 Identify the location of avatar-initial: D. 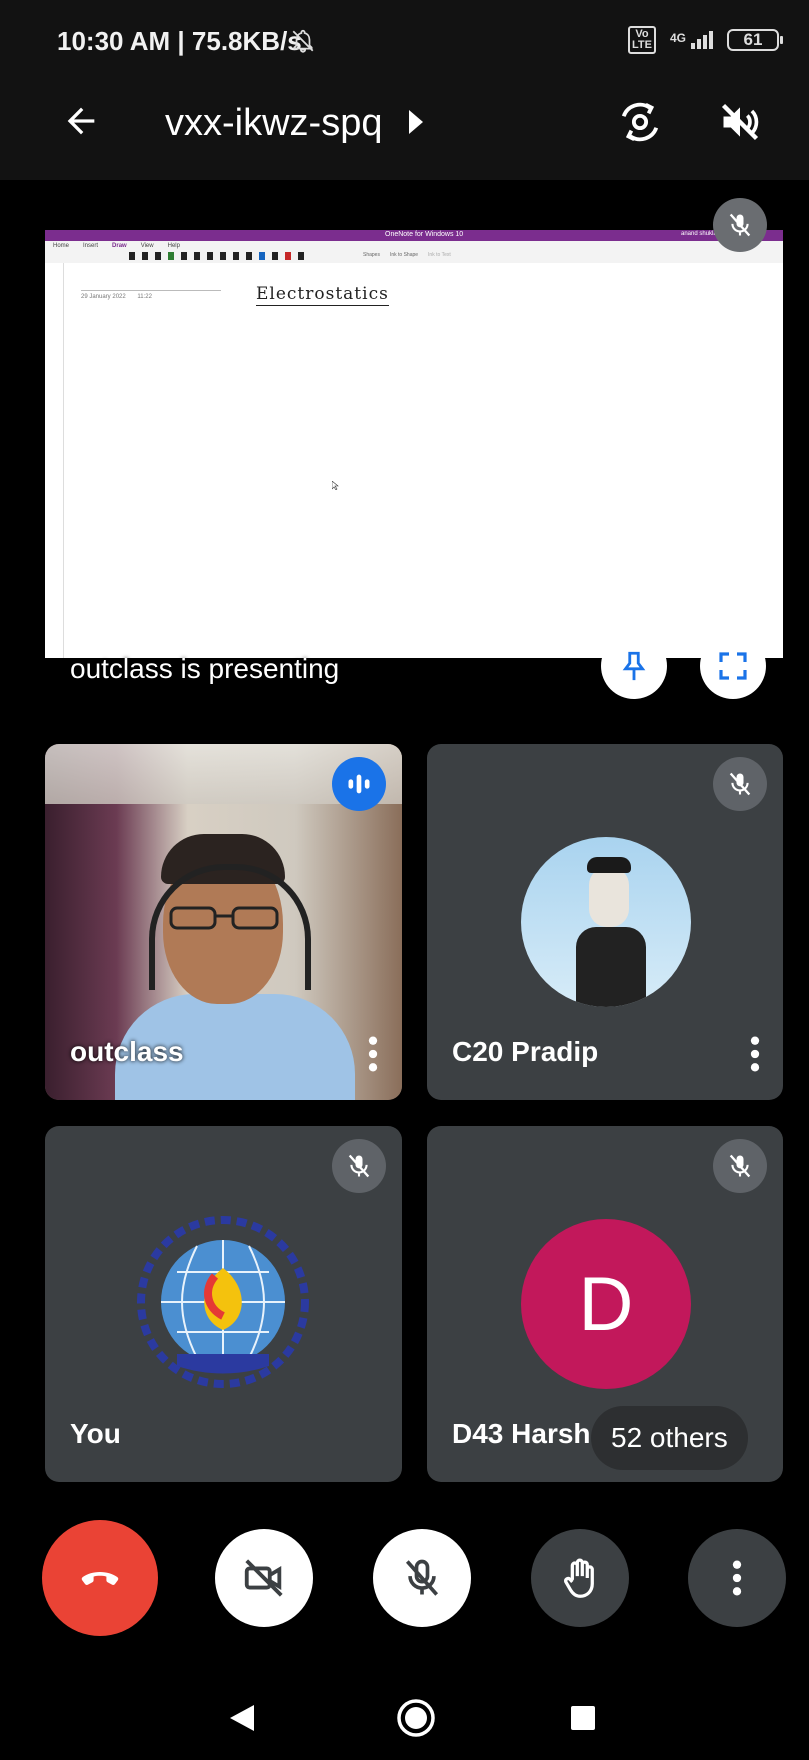
(606, 1304).